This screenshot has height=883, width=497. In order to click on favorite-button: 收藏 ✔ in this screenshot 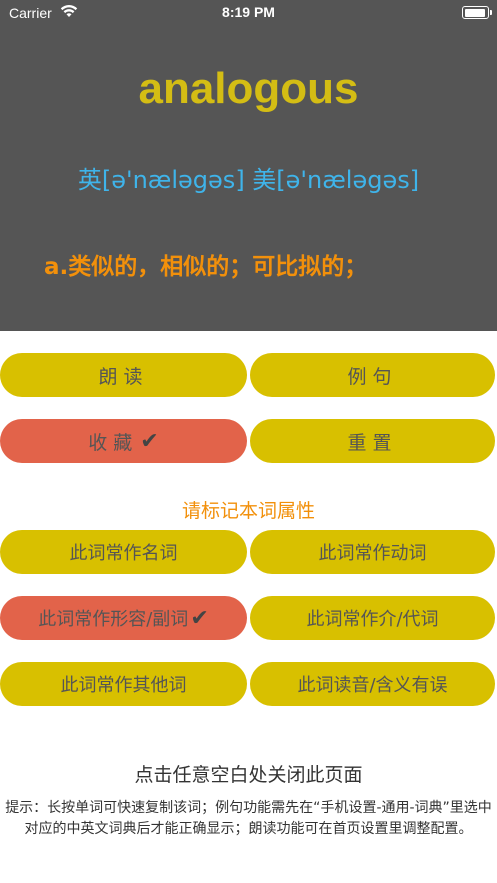, I will do `click(123, 441)`.